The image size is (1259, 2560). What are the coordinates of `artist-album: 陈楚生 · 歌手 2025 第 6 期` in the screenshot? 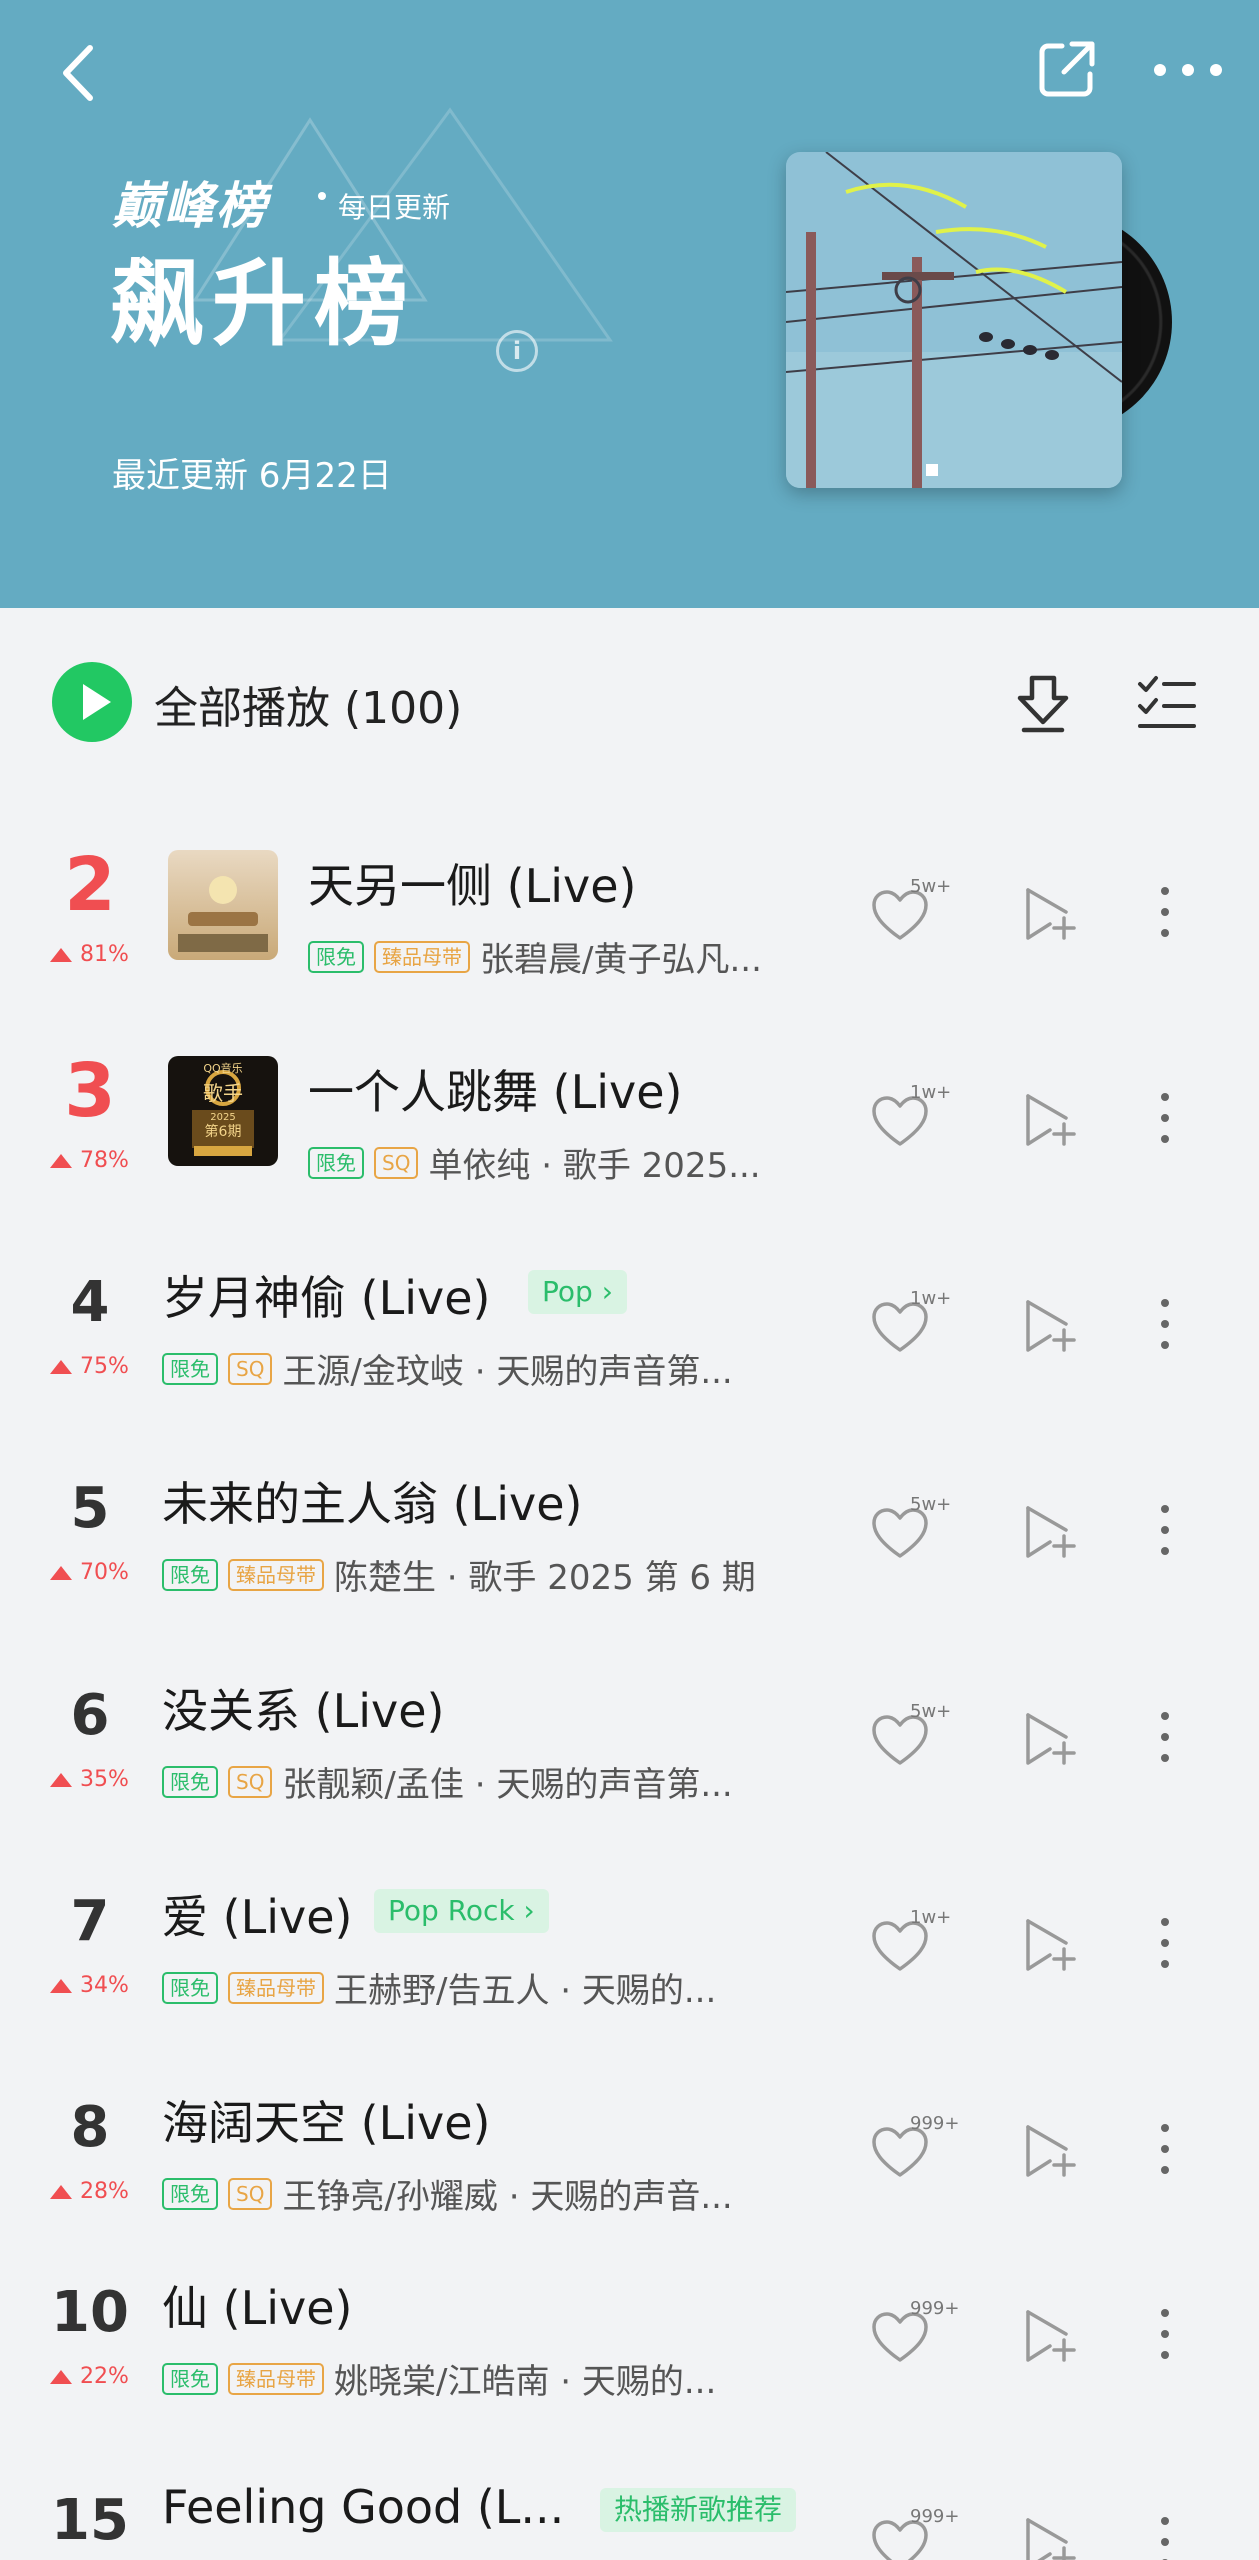 It's located at (545, 1578).